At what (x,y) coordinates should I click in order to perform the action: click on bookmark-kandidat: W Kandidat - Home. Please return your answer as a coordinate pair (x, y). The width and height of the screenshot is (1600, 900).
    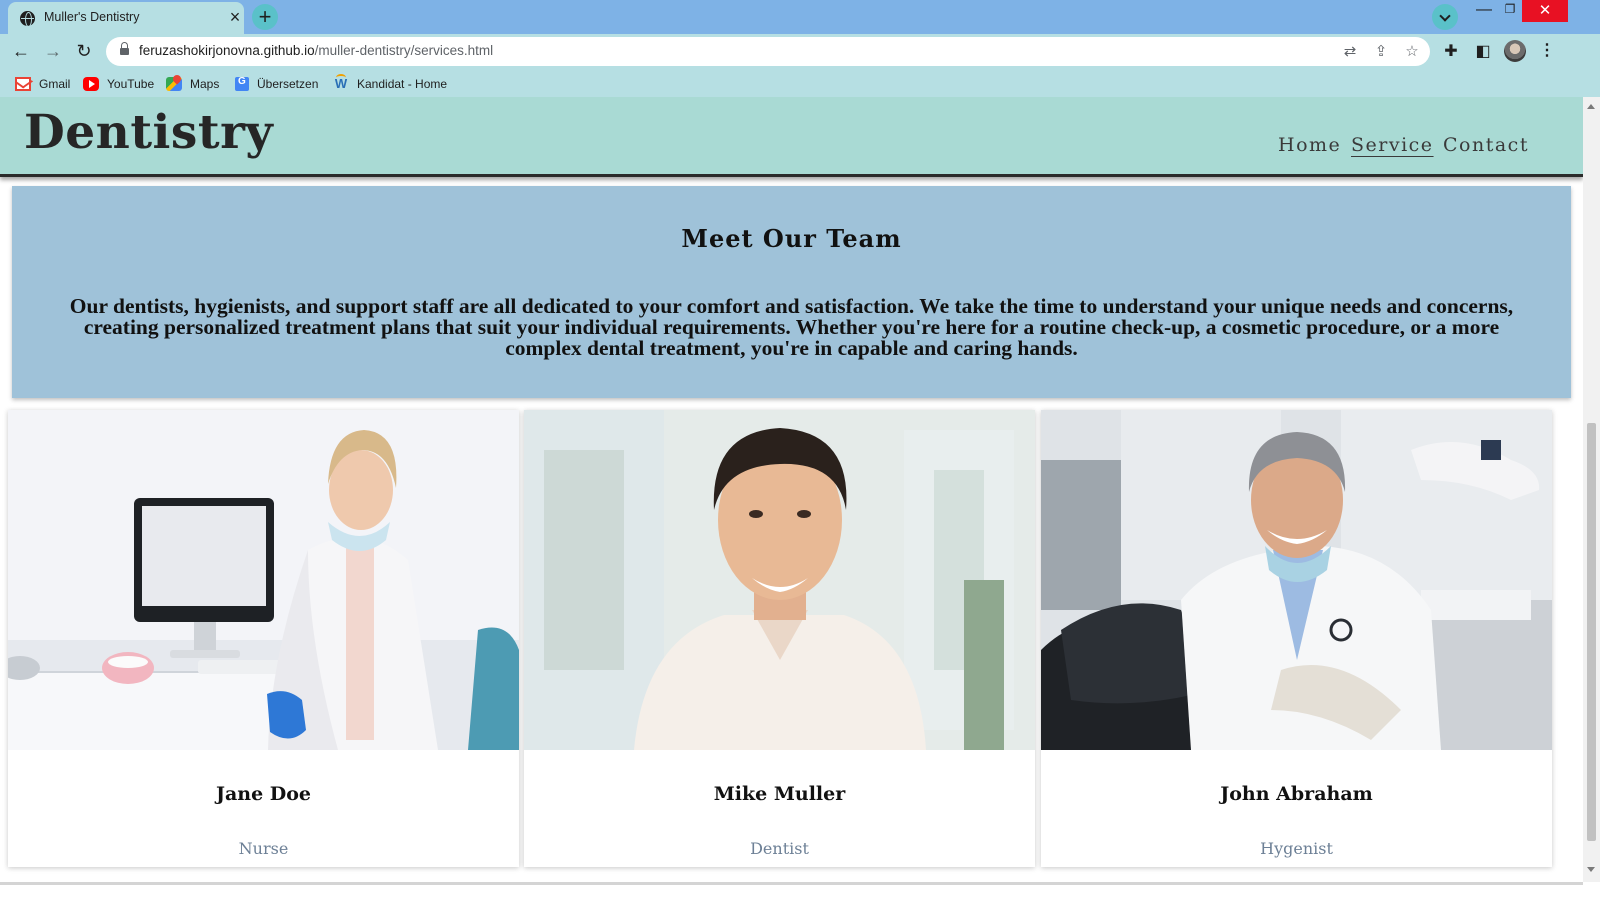
    Looking at the image, I should click on (390, 83).